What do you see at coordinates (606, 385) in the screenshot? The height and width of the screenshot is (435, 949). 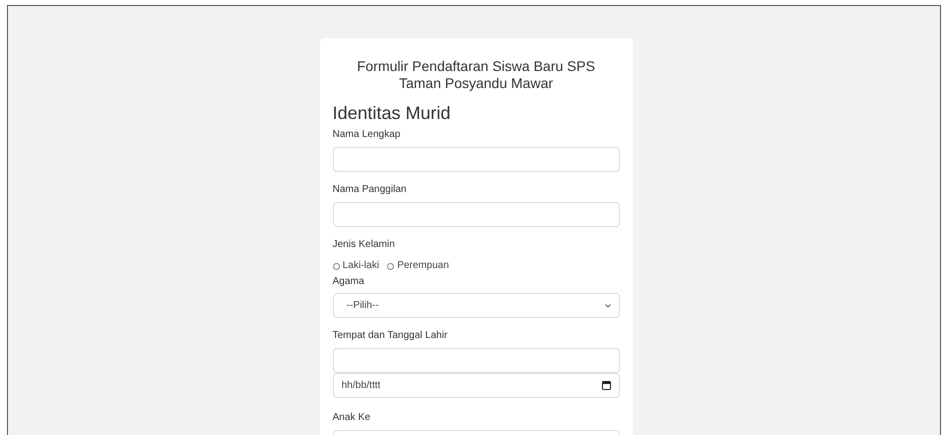 I see `calendar-icon` at bounding box center [606, 385].